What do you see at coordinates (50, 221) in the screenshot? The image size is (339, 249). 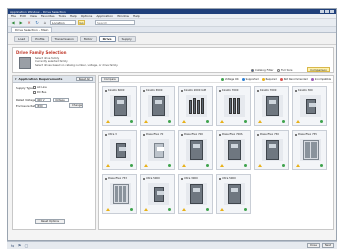 I see `reset-options-button: Reset Options` at bounding box center [50, 221].